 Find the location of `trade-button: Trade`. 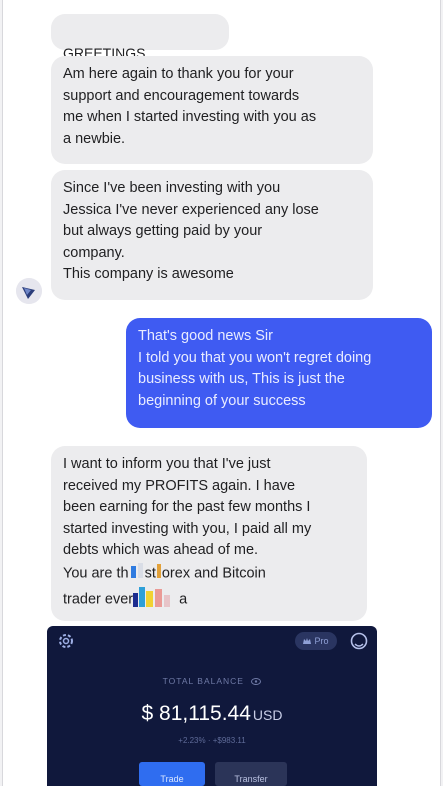

trade-button: Trade is located at coordinates (172, 774).